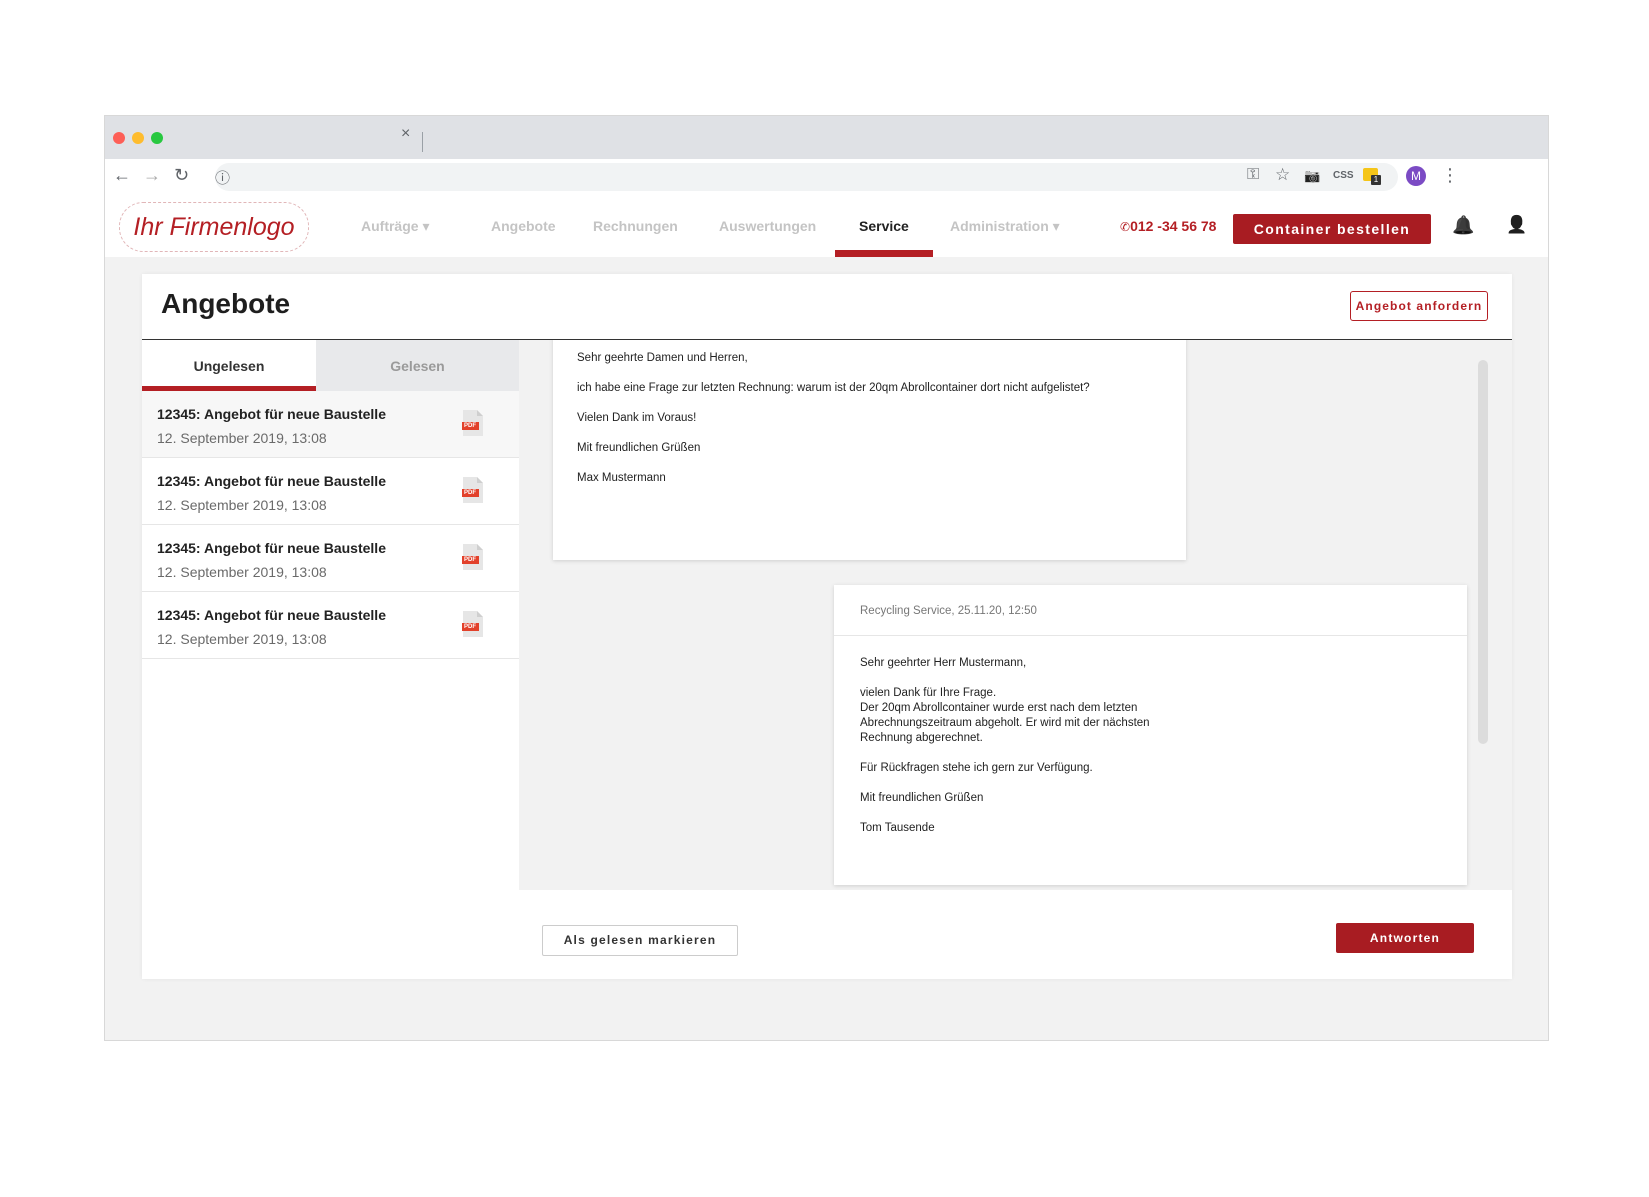 The image size is (1649, 1197). Describe the element at coordinates (1282, 175) in the screenshot. I see `bookmark-star-icon: ☆` at that location.